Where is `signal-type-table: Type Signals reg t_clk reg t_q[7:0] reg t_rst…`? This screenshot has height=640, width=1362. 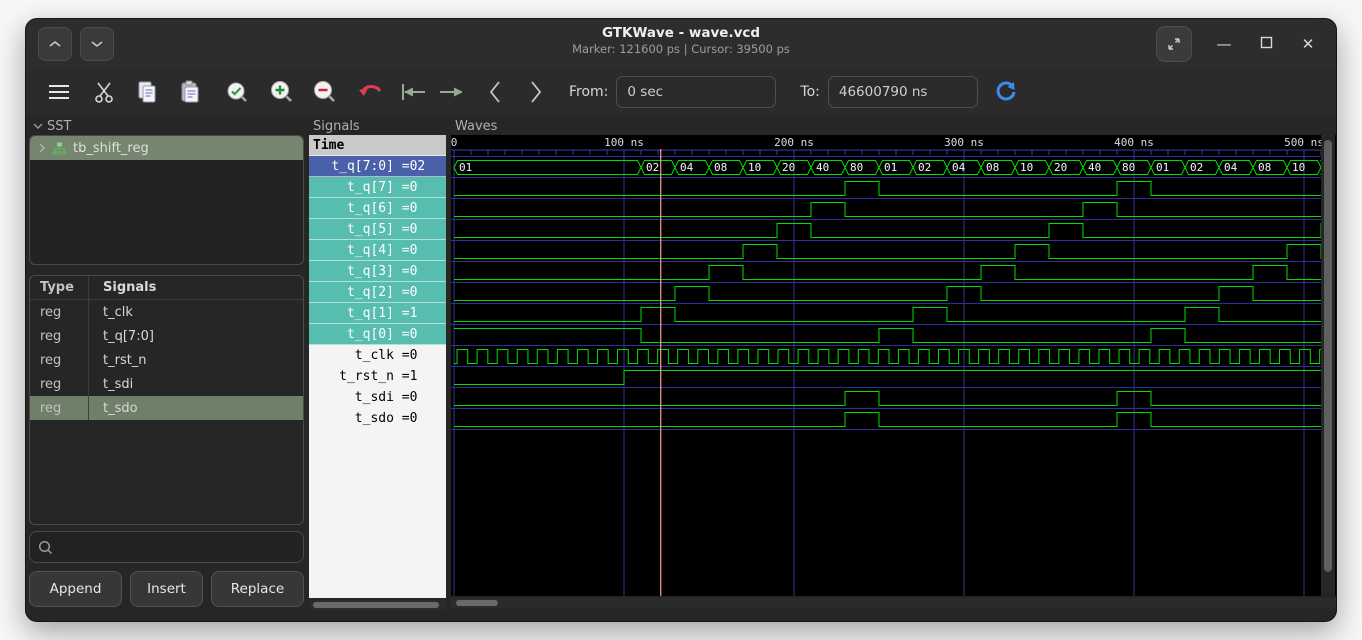
signal-type-table: Type Signals reg t_clk reg t_q[7:0] reg t_rst… is located at coordinates (166, 400).